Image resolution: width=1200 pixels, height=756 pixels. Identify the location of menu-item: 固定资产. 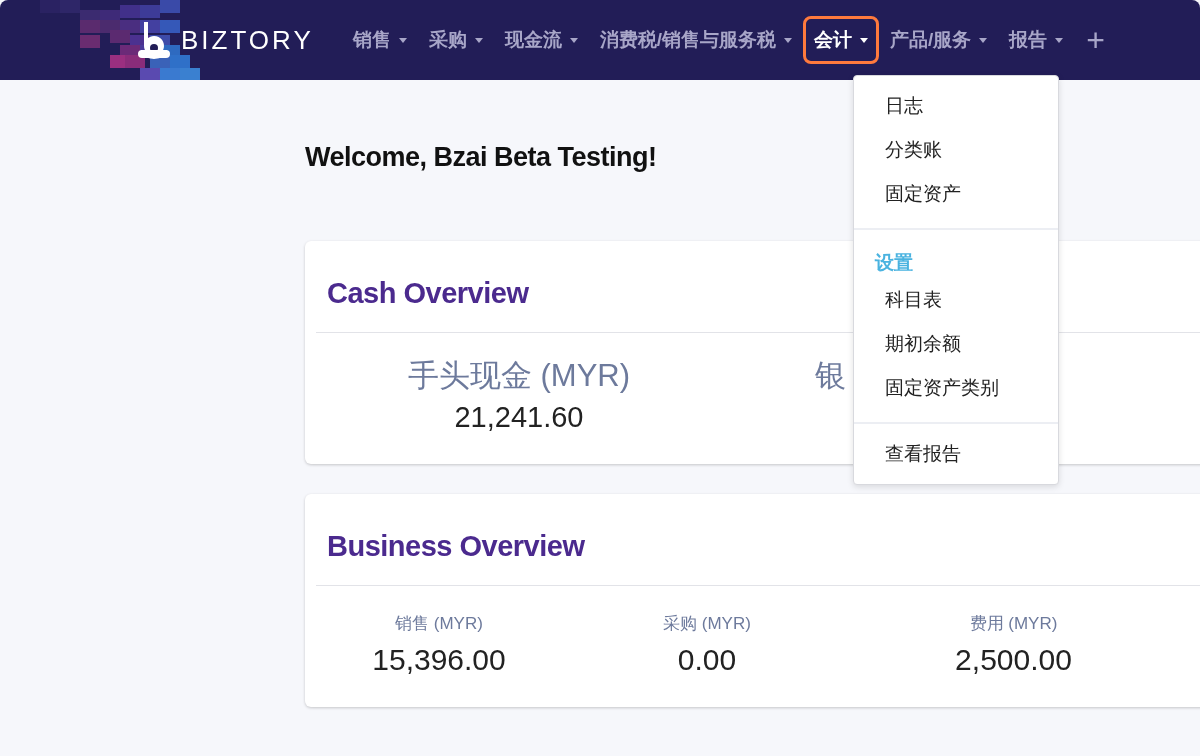
(923, 194).